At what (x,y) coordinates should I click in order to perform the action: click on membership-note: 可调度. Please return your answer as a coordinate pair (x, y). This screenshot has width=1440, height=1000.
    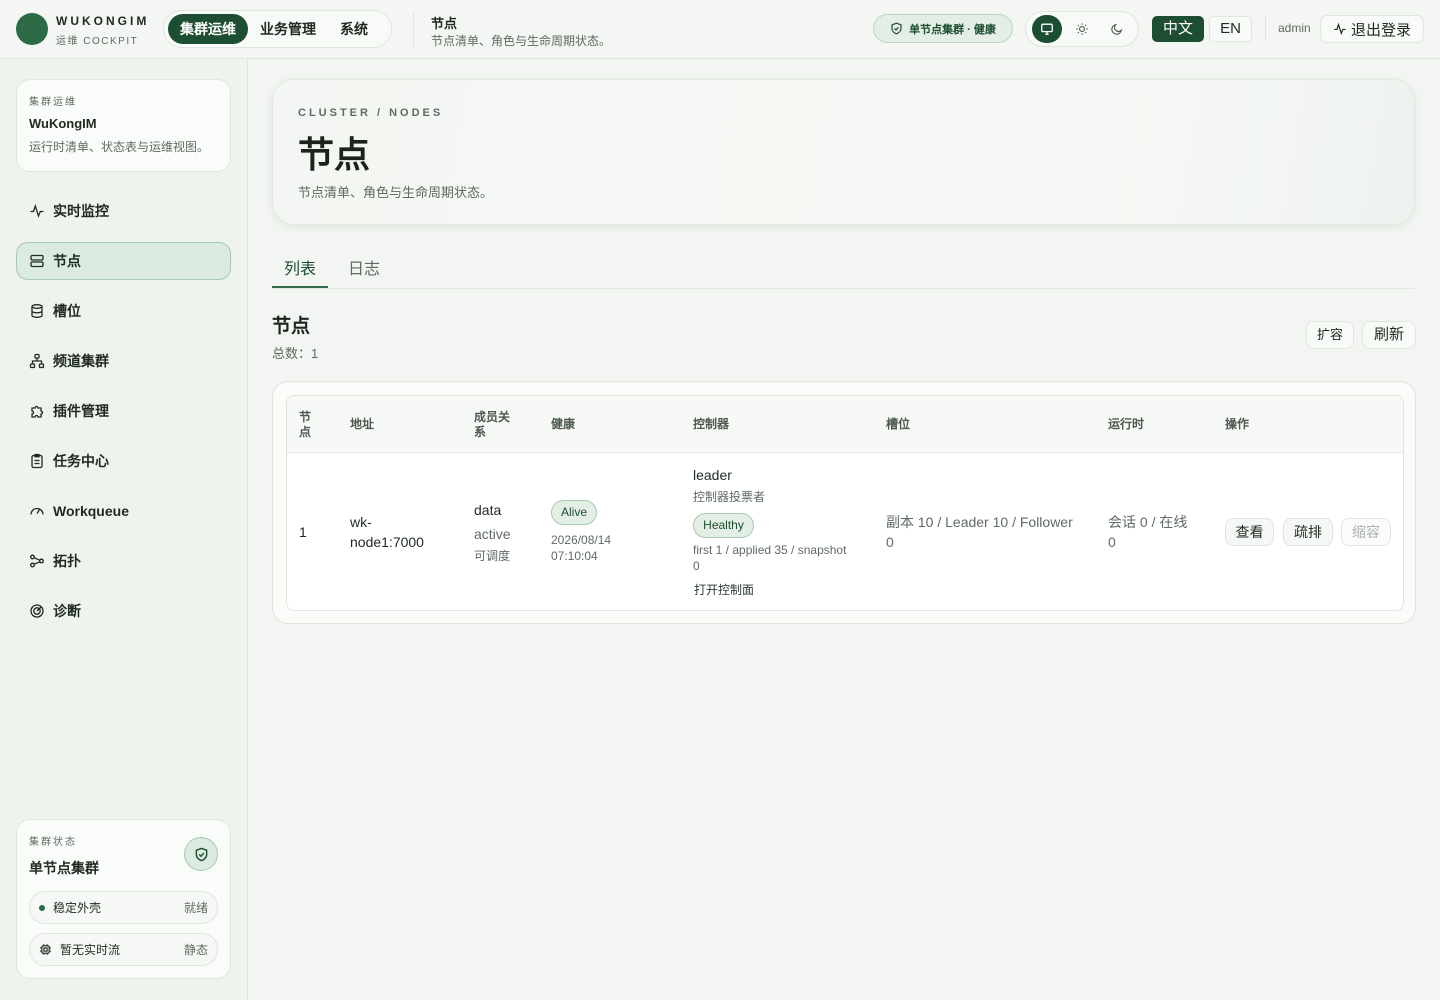
    Looking at the image, I should click on (492, 556).